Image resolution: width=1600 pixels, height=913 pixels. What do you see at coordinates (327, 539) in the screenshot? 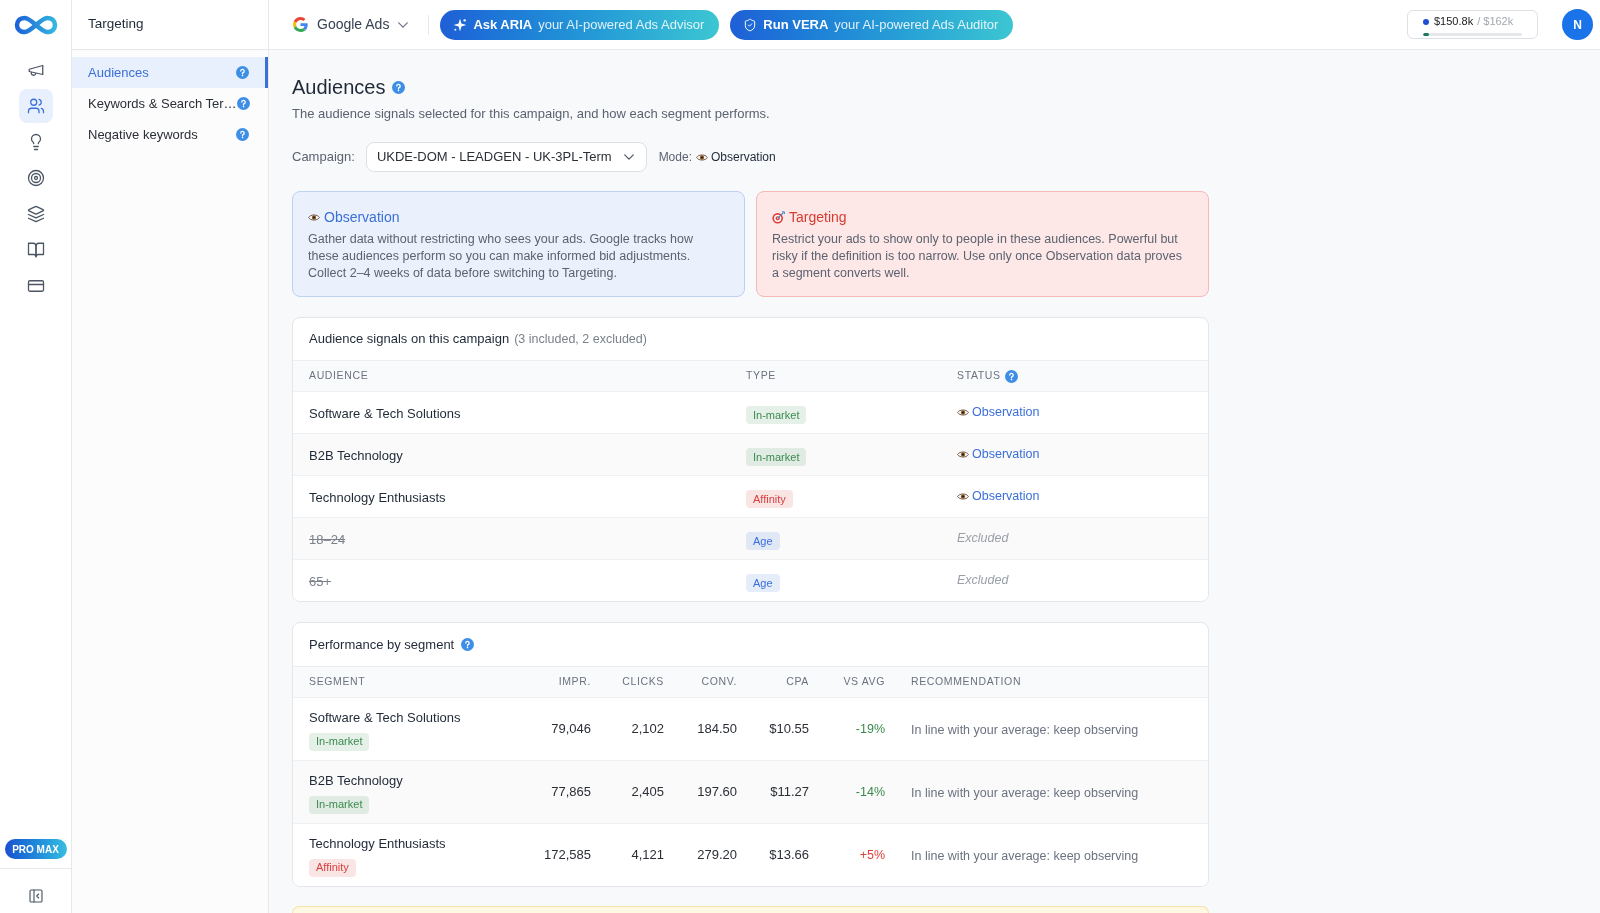
I see `table-cell: 18–24` at bounding box center [327, 539].